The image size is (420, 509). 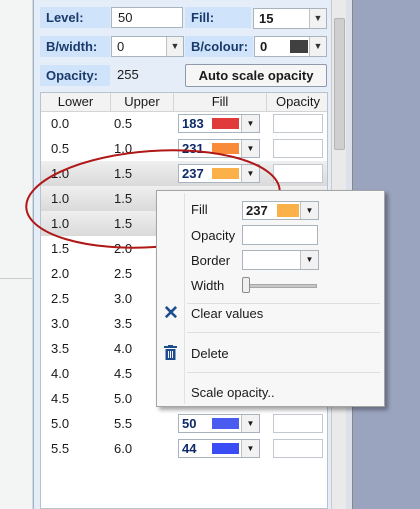 What do you see at coordinates (220, 102) in the screenshot?
I see `col-fill-header: Fill` at bounding box center [220, 102].